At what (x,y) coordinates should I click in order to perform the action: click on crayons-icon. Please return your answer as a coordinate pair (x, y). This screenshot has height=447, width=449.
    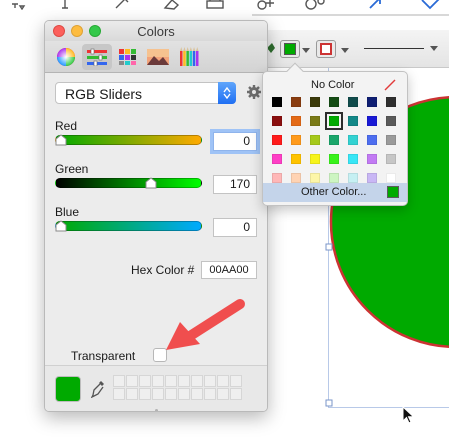
    Looking at the image, I should click on (189, 56).